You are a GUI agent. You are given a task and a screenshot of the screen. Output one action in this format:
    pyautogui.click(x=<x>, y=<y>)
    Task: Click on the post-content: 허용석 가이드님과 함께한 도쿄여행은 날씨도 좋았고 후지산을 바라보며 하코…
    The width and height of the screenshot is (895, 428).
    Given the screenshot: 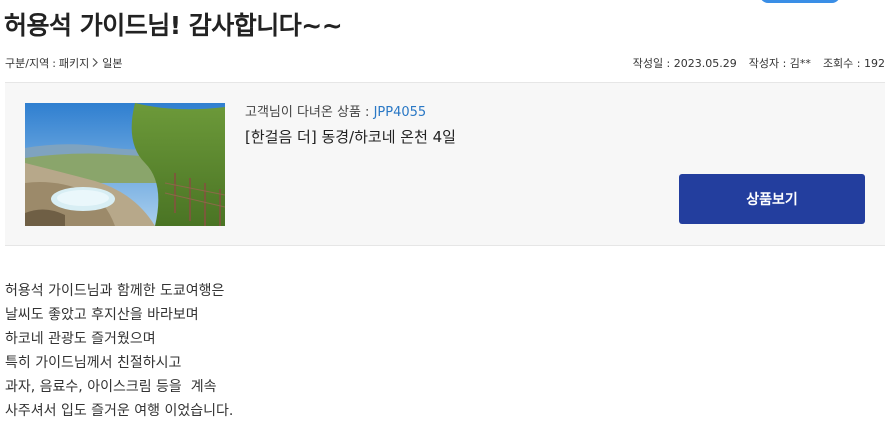 What is the action you would take?
    pyautogui.click(x=119, y=351)
    